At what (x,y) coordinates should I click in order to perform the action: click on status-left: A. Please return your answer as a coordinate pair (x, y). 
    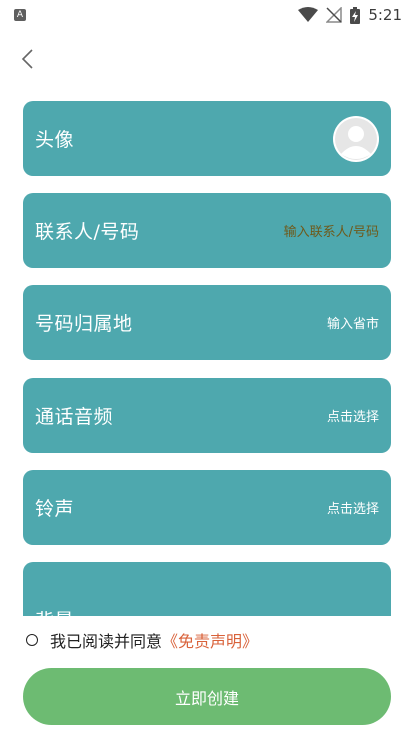
    Looking at the image, I should click on (20, 15).